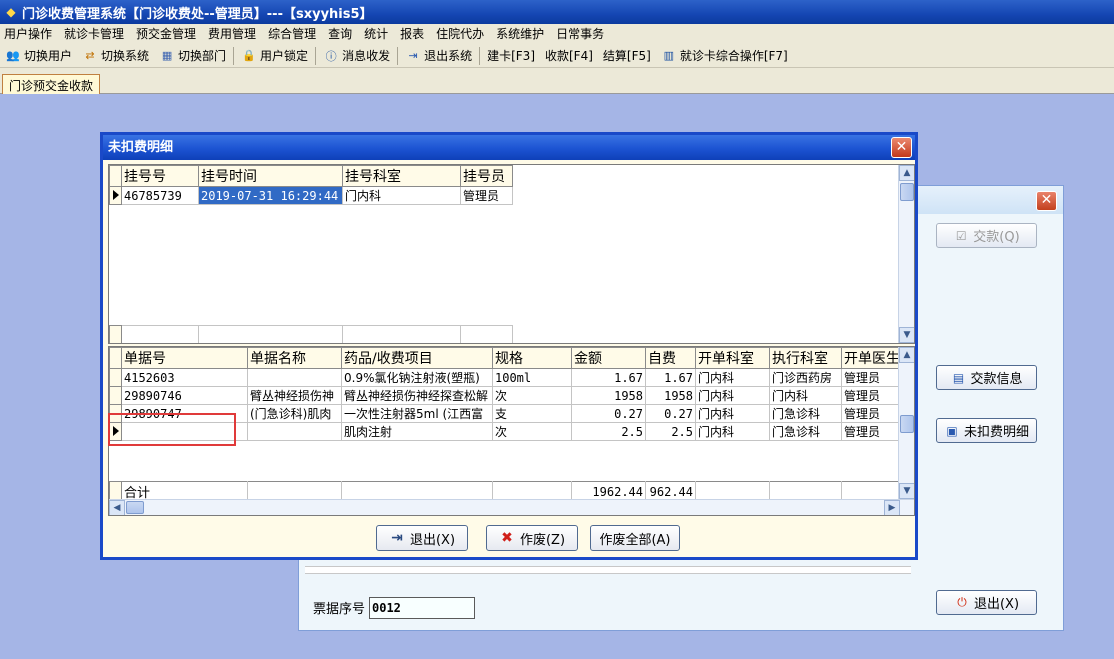 The width and height of the screenshot is (1114, 659). Describe the element at coordinates (670, 431) in the screenshot. I see `cell-self-pay: 2.5` at that location.